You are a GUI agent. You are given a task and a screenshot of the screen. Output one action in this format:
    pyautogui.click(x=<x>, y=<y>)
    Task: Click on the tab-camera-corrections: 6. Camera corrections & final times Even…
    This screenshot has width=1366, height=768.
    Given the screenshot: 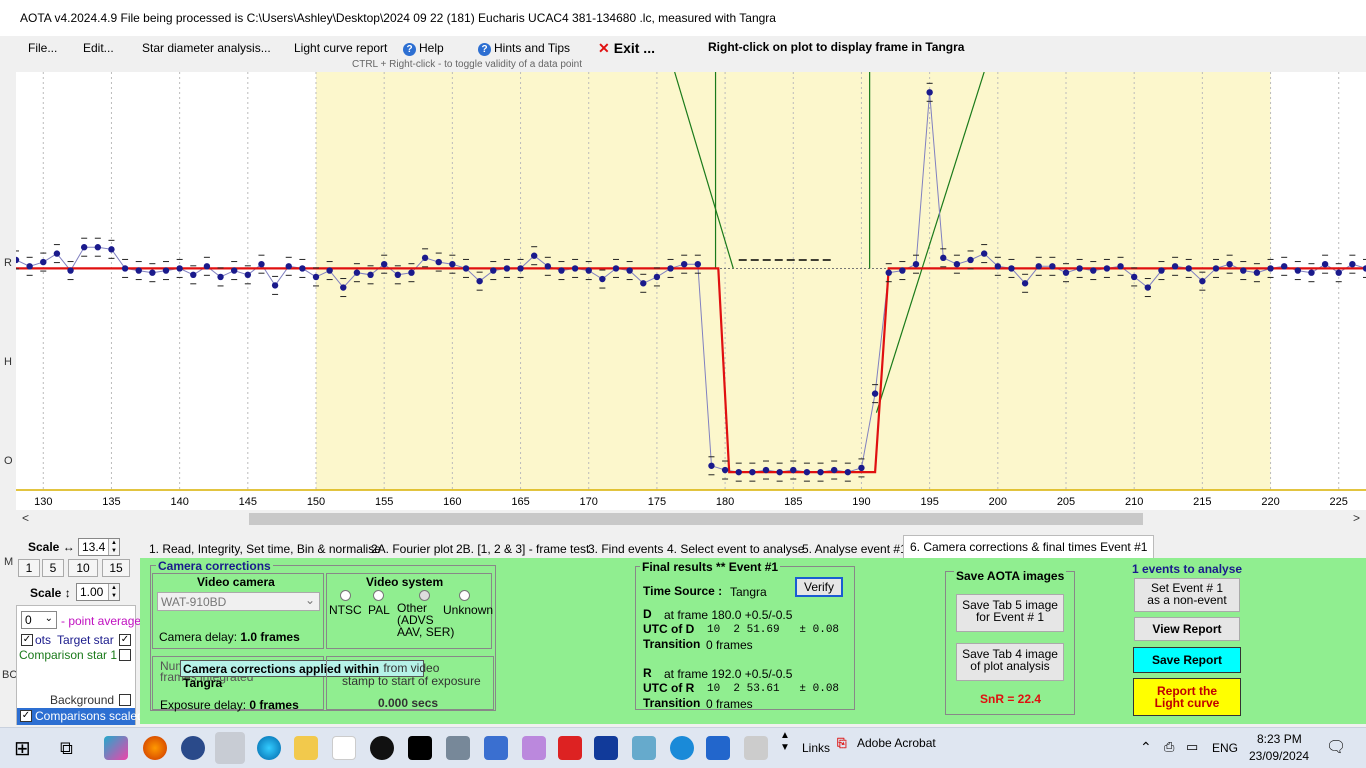 What is the action you would take?
    pyautogui.click(x=1029, y=547)
    